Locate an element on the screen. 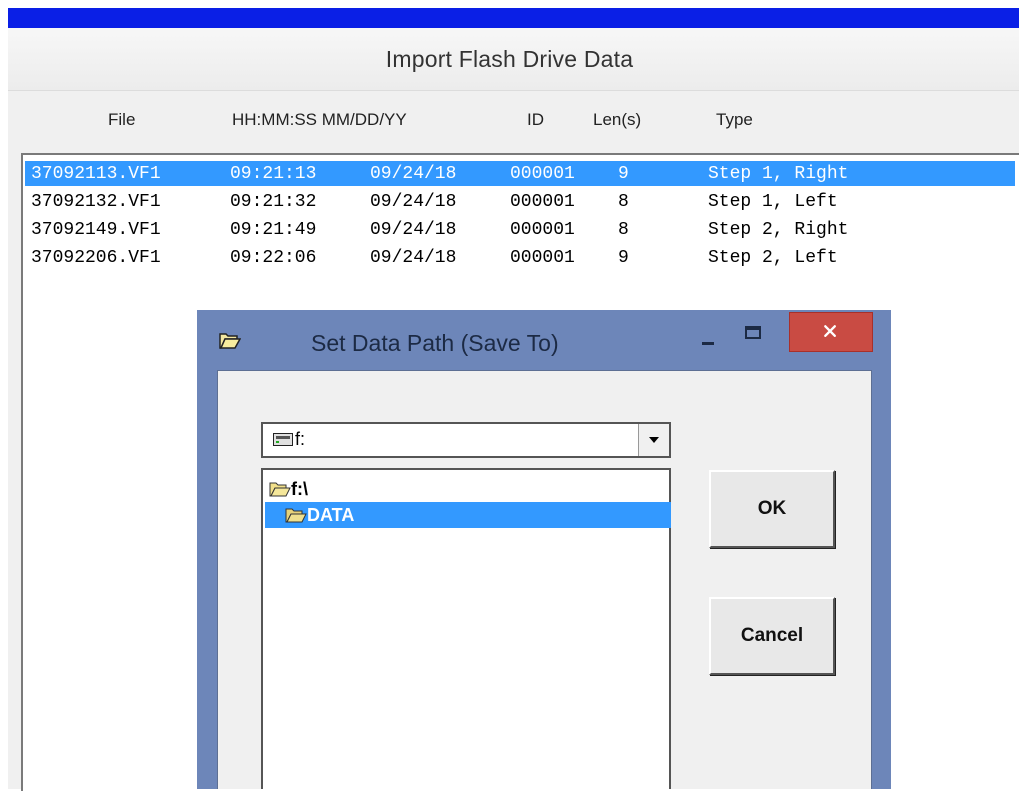  column-header-length: Len(s) is located at coordinates (617, 119).